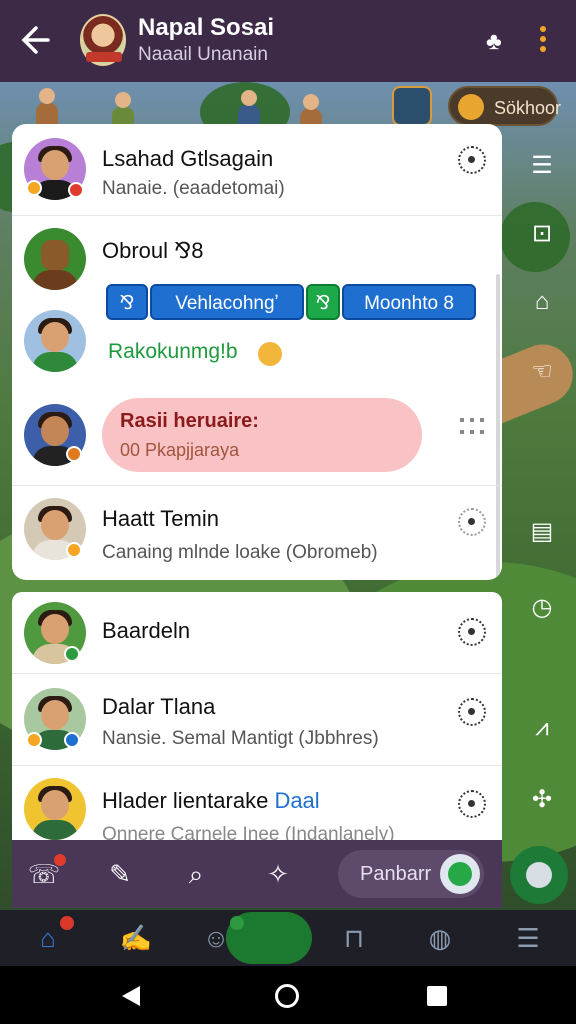 This screenshot has width=576, height=1024. Describe the element at coordinates (278, 874) in the screenshot. I see `pin-icon: ✧` at that location.